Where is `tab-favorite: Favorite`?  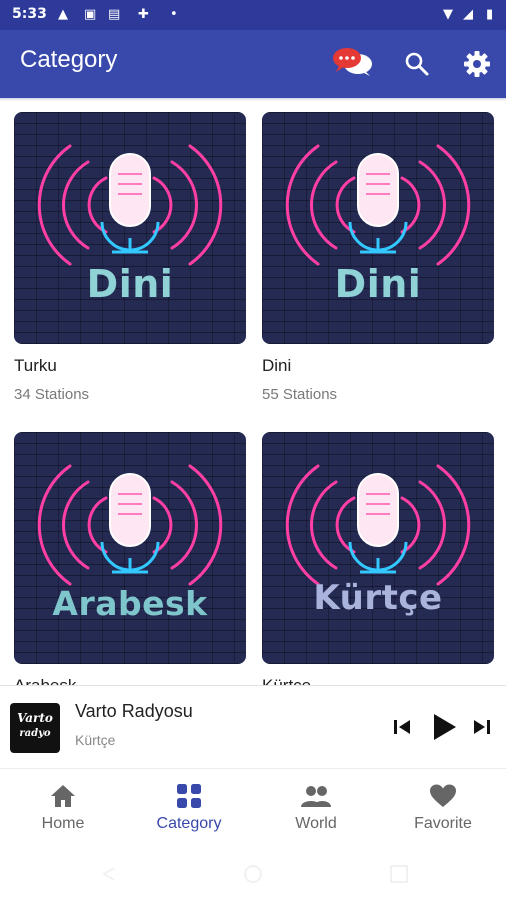 tab-favorite: Favorite is located at coordinates (443, 810).